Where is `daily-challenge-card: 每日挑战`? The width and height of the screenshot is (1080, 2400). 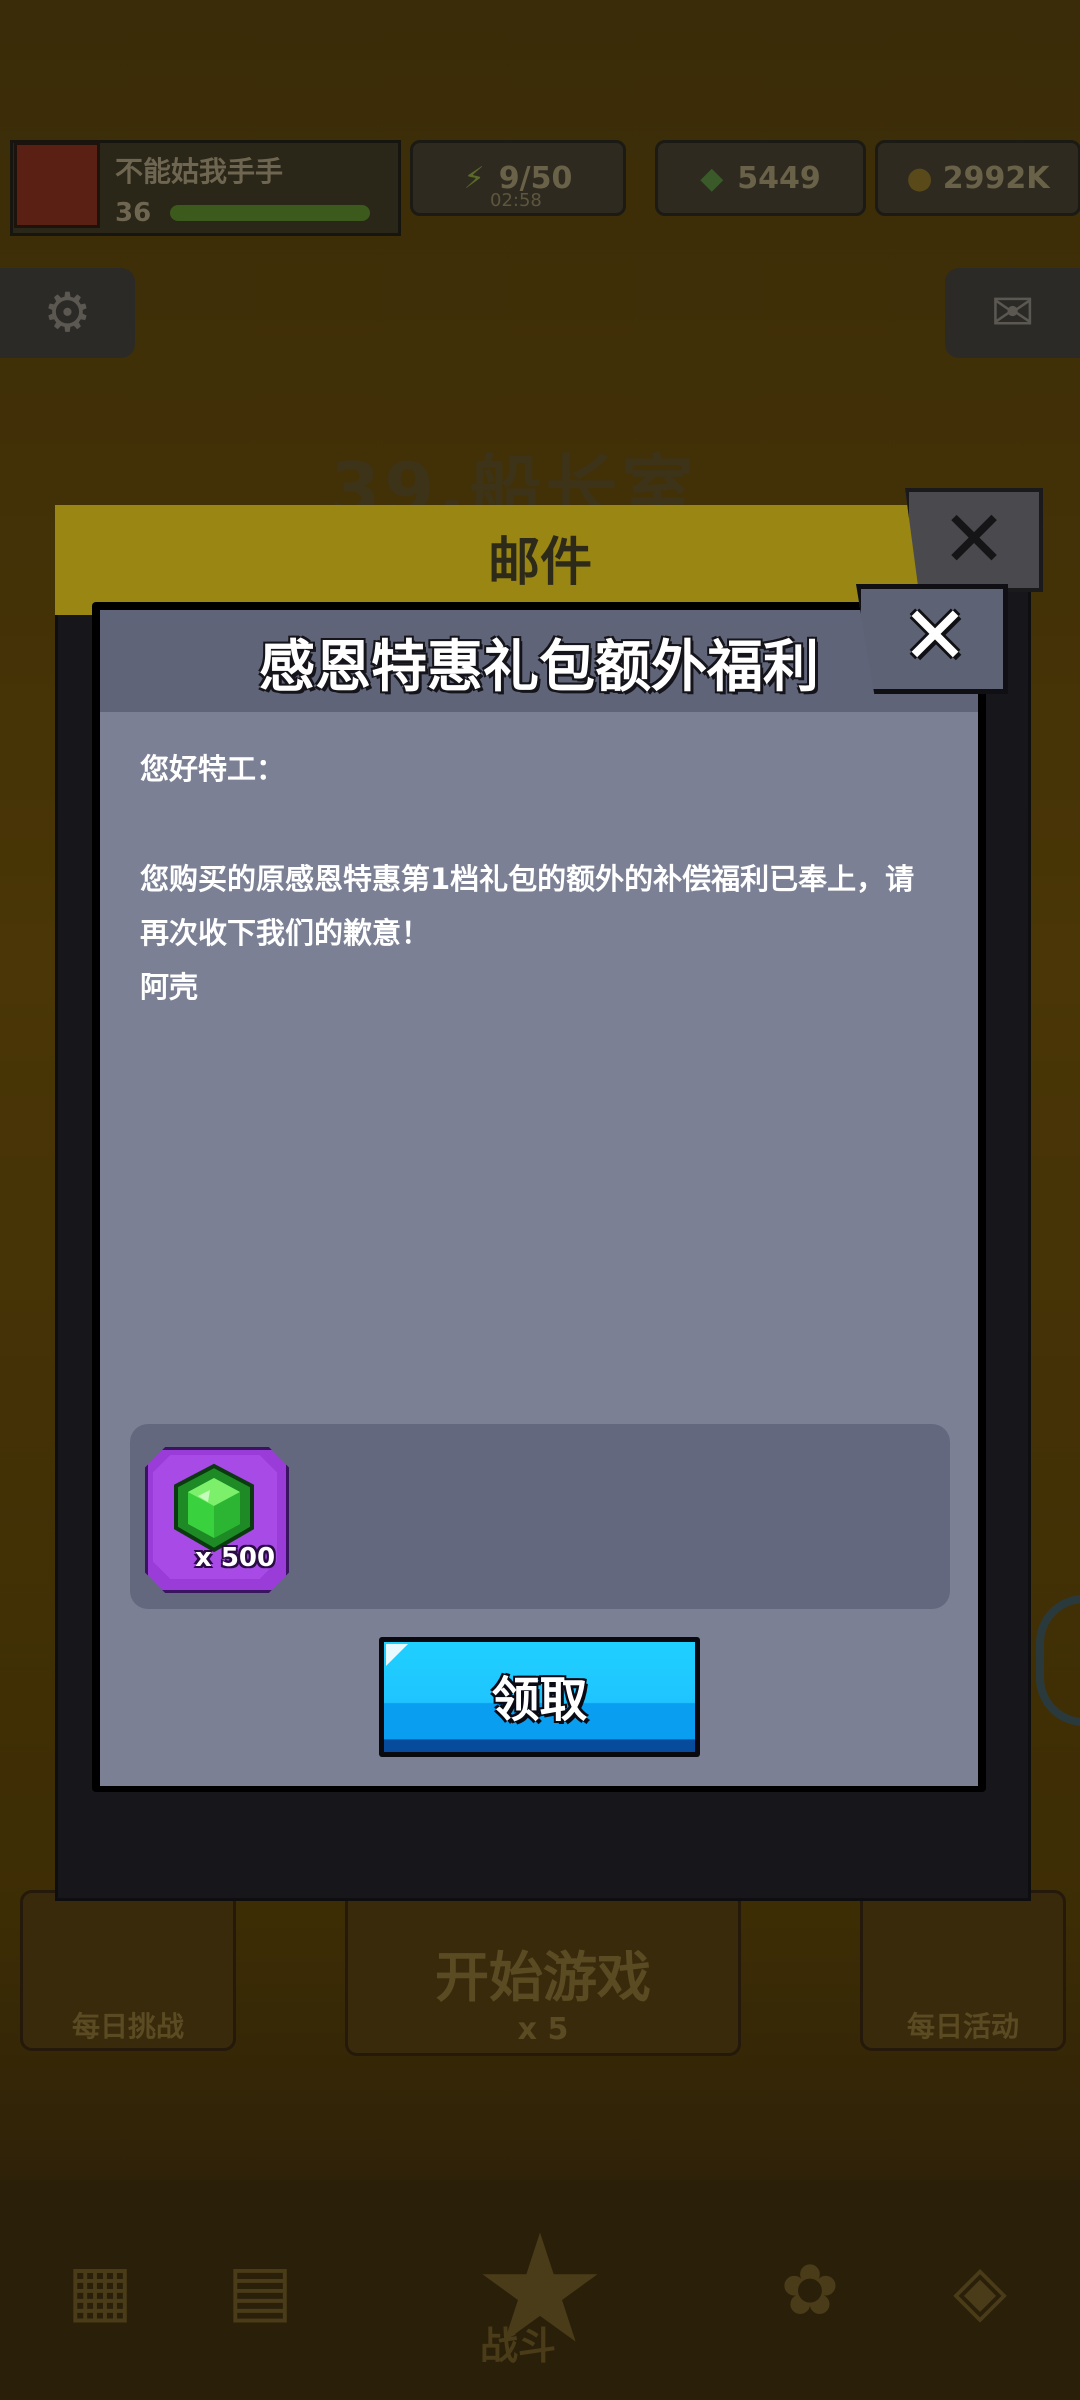
daily-challenge-card: 每日挑战 is located at coordinates (128, 1970).